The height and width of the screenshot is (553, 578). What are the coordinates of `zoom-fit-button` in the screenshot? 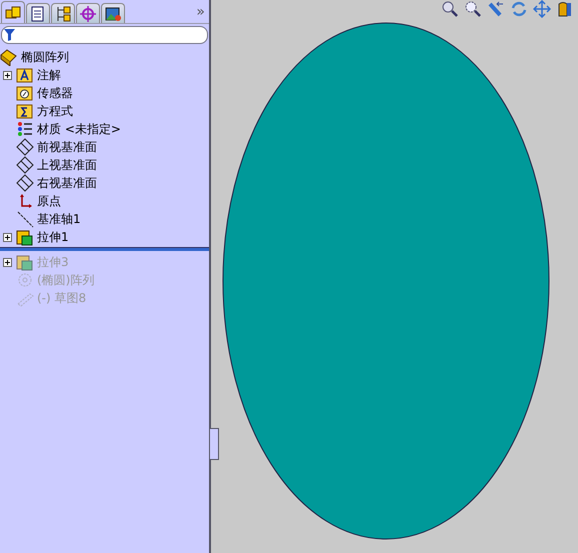 It's located at (450, 9).